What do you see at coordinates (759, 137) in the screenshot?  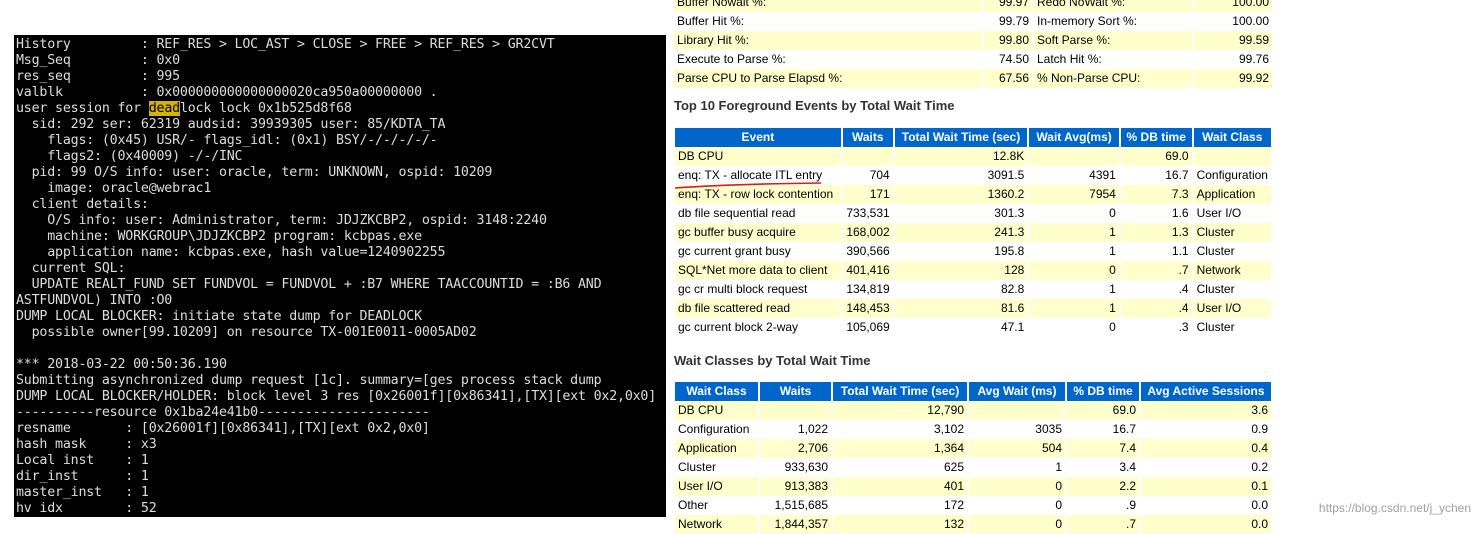 I see `column-header: Event` at bounding box center [759, 137].